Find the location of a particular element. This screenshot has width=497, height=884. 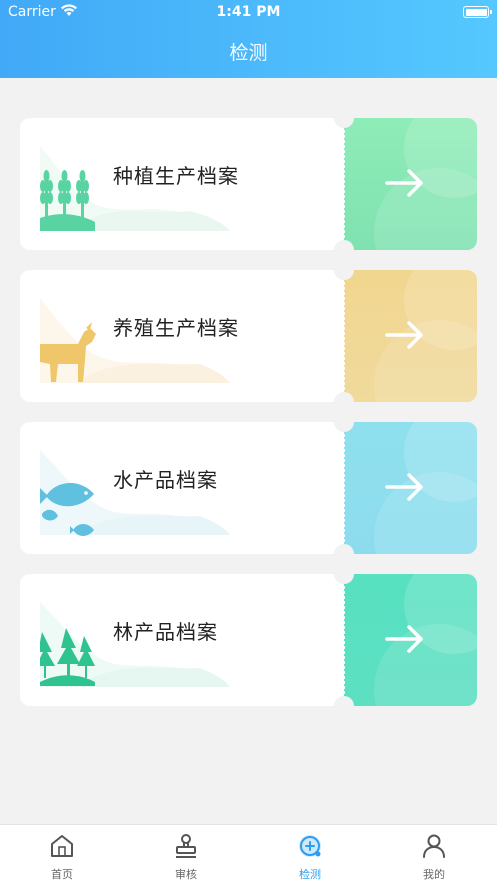

tab-label: 检测 is located at coordinates (310, 874).